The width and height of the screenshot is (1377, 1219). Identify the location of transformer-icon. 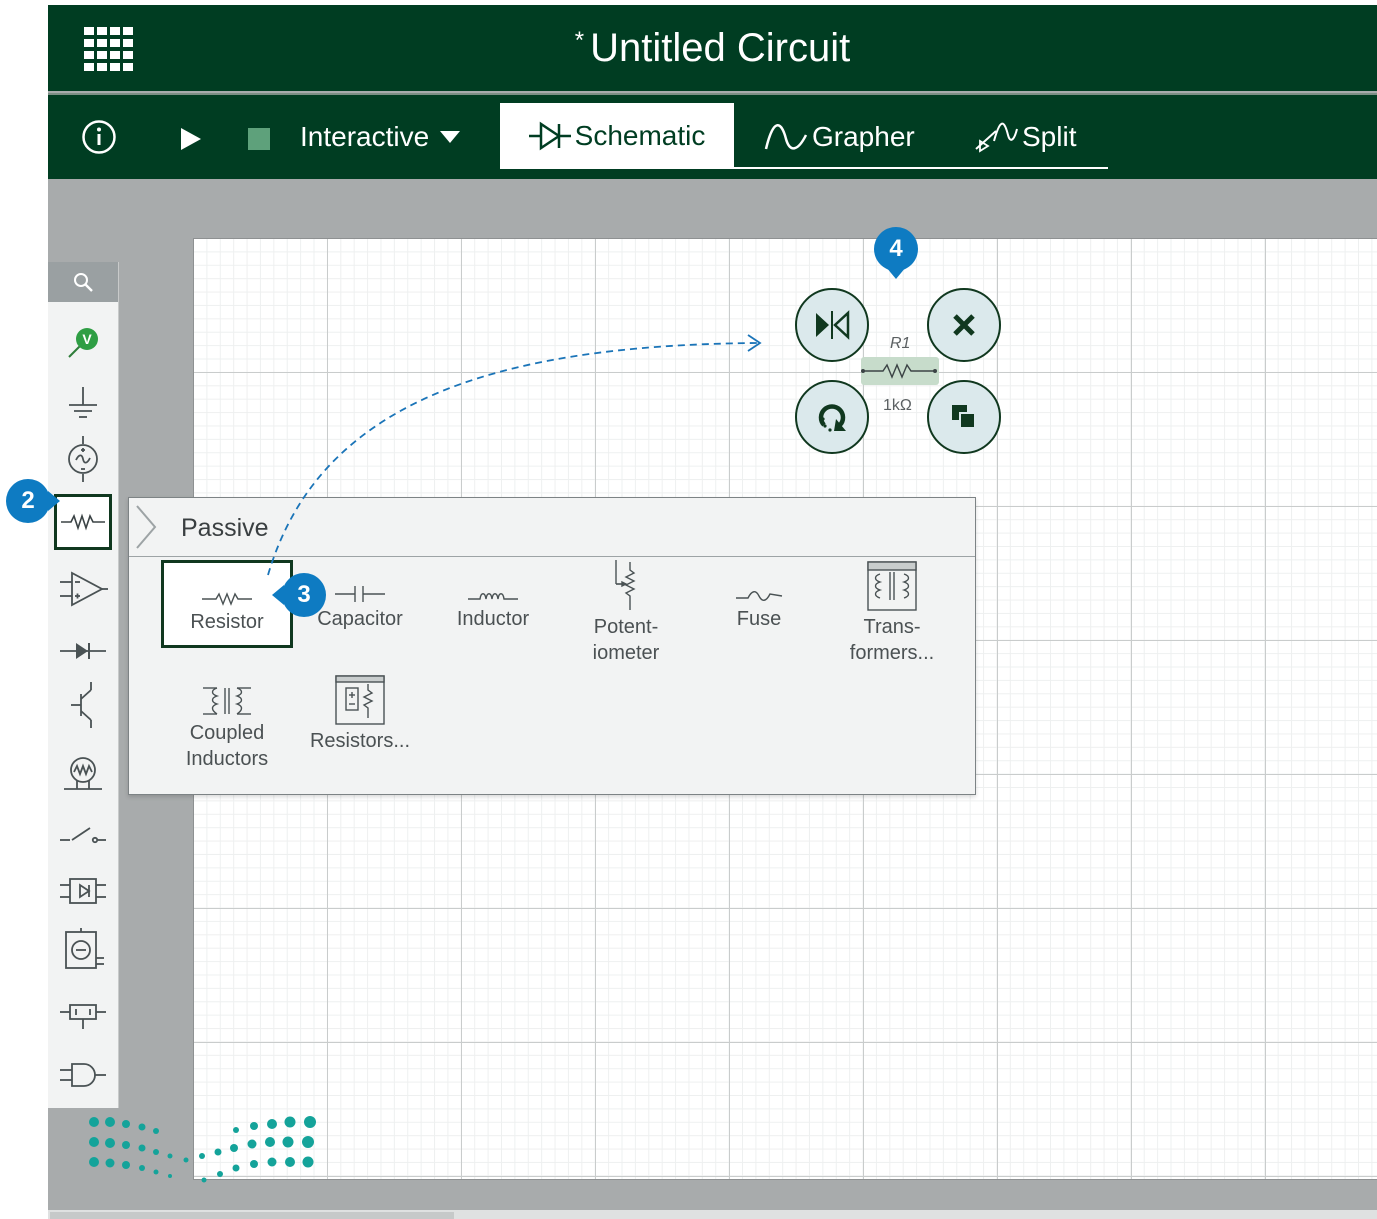
(892, 586).